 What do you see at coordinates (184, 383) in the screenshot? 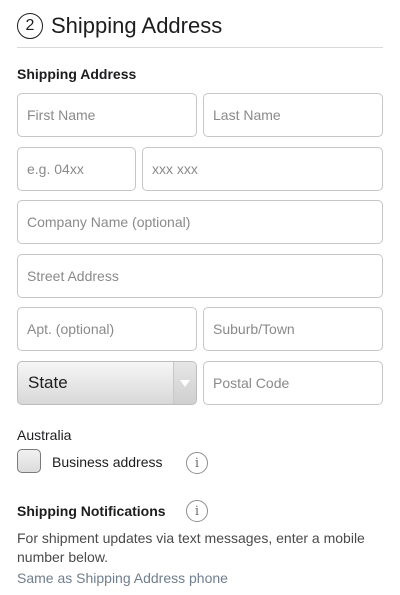
I see `chevron-down-icon` at bounding box center [184, 383].